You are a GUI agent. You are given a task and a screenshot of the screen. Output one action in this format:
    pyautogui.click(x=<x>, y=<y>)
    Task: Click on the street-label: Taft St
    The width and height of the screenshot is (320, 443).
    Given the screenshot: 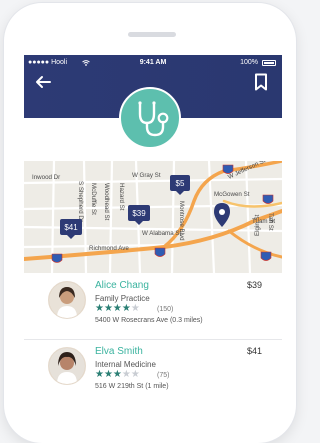 What is the action you would take?
    pyautogui.click(x=270, y=222)
    